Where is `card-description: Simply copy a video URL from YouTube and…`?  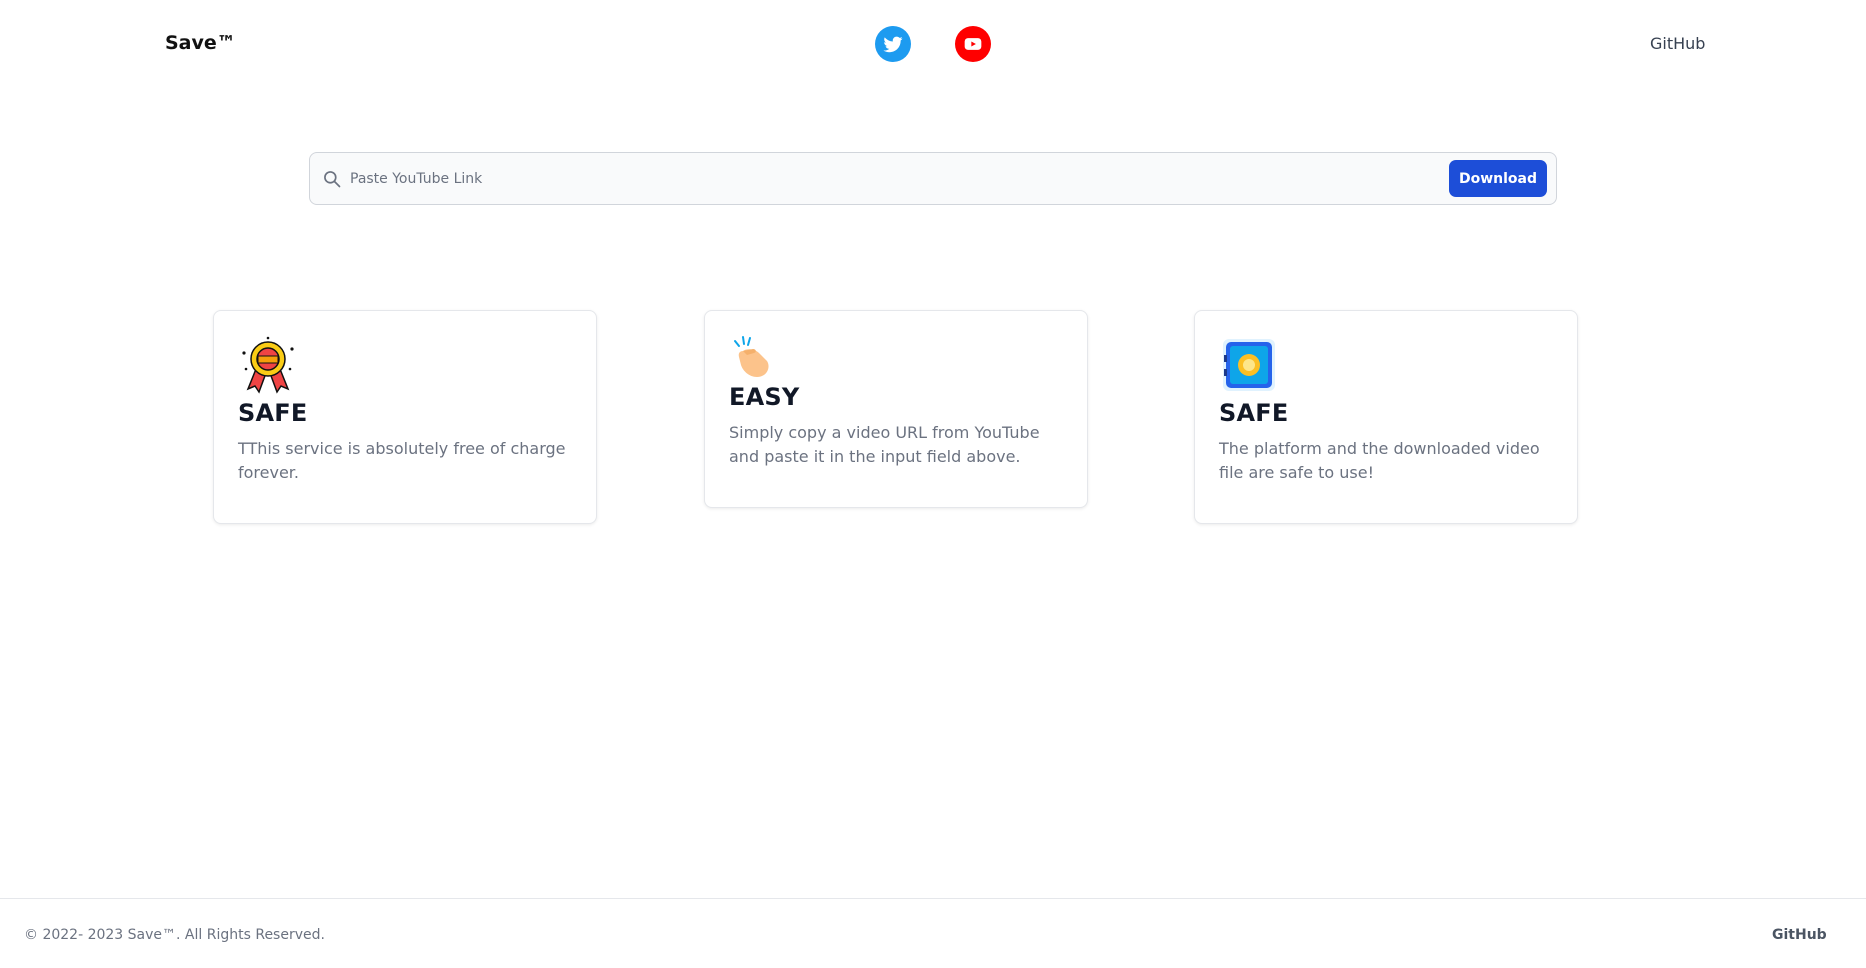 card-description: Simply copy a video URL from YouTube and… is located at coordinates (884, 444).